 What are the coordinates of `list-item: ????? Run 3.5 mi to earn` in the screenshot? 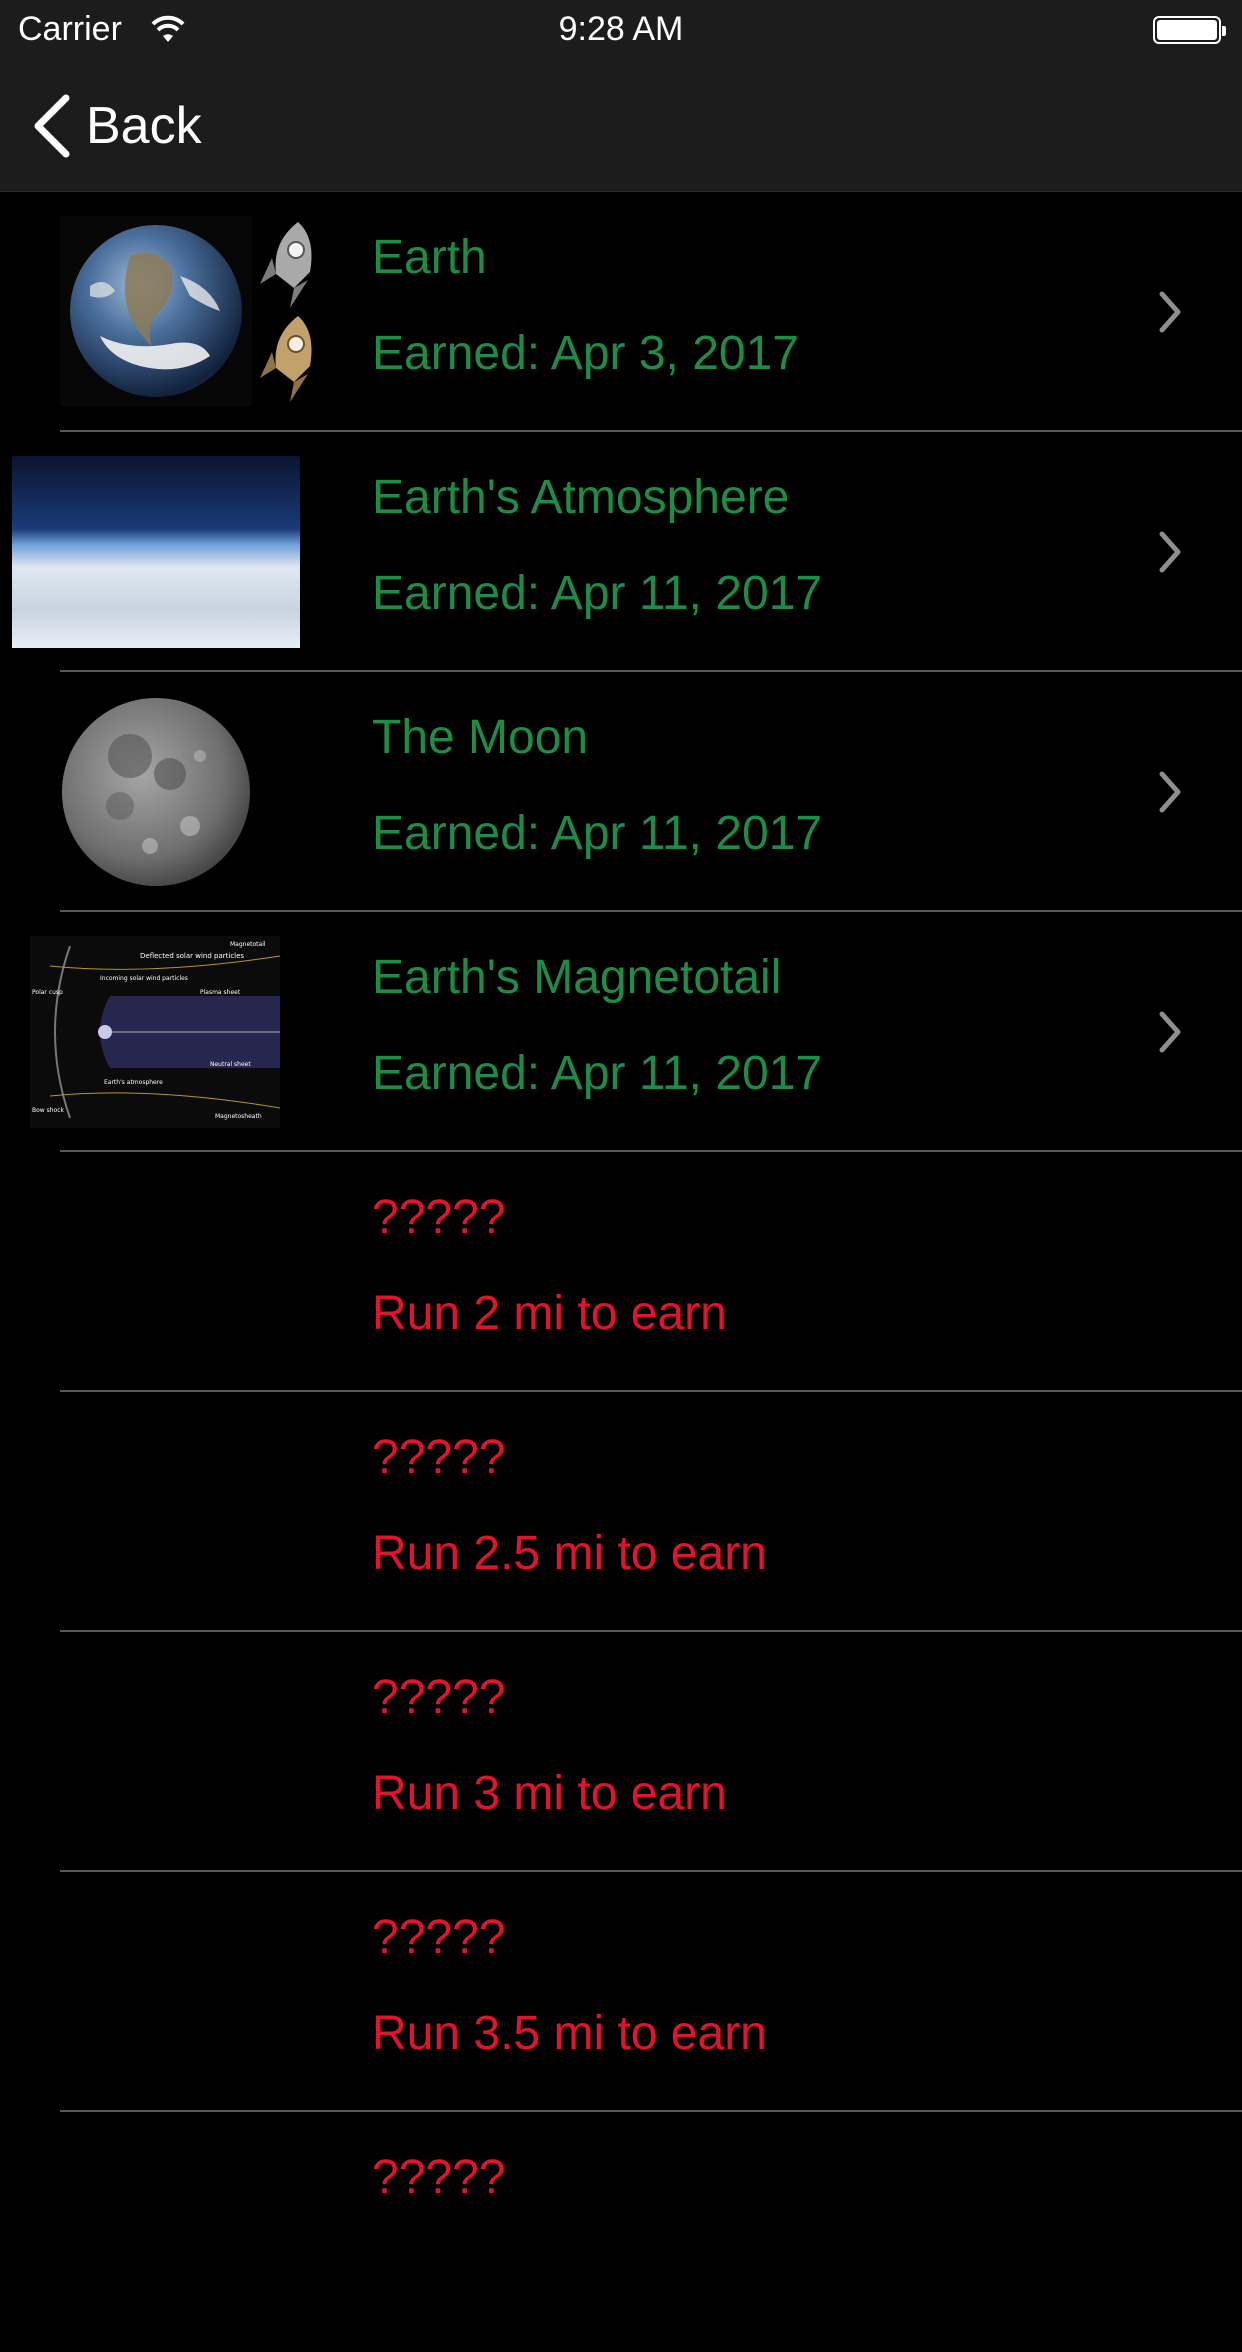 It's located at (621, 1992).